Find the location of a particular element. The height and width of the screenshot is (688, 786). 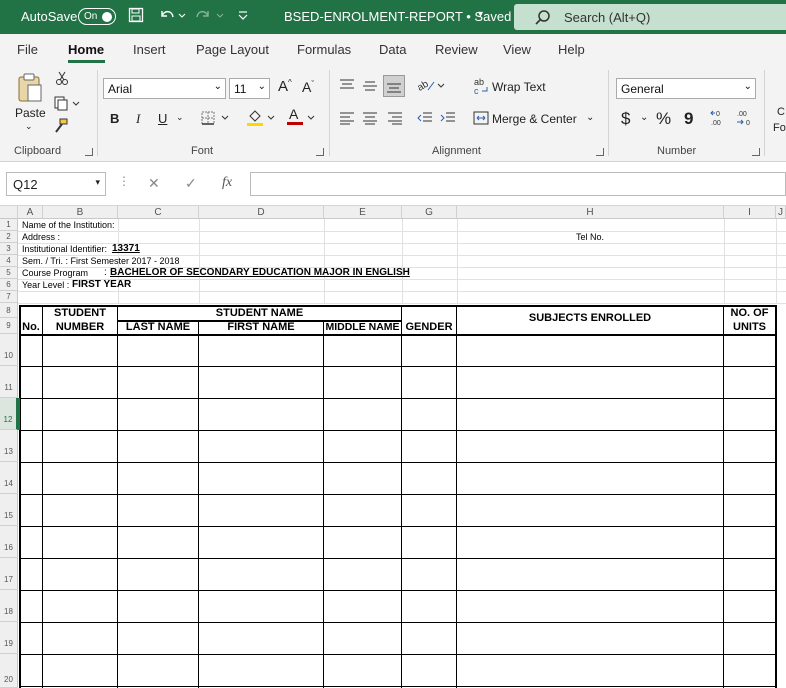

alignment-launcher-icon is located at coordinates (600, 152).